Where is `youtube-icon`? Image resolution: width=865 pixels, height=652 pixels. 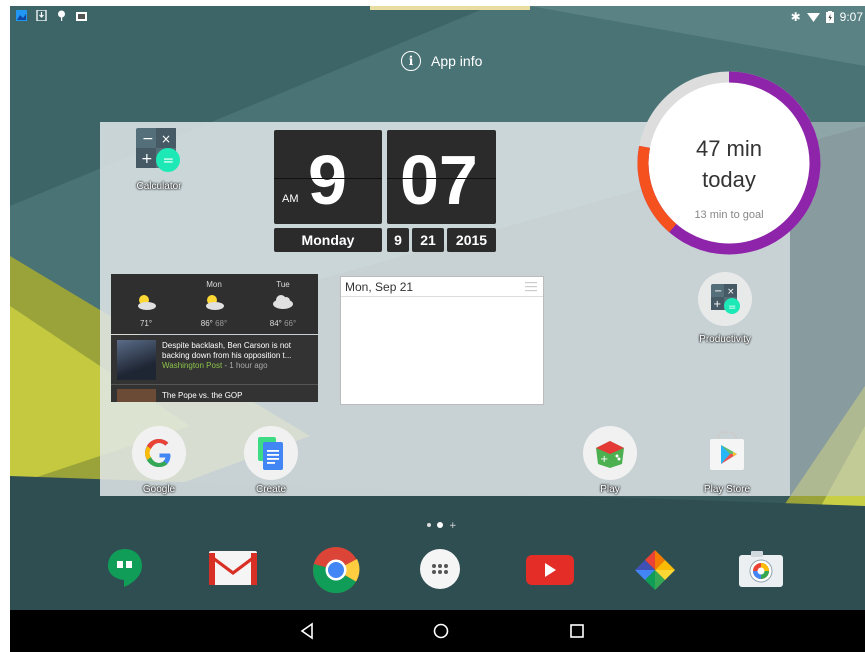
youtube-icon is located at coordinates (550, 569).